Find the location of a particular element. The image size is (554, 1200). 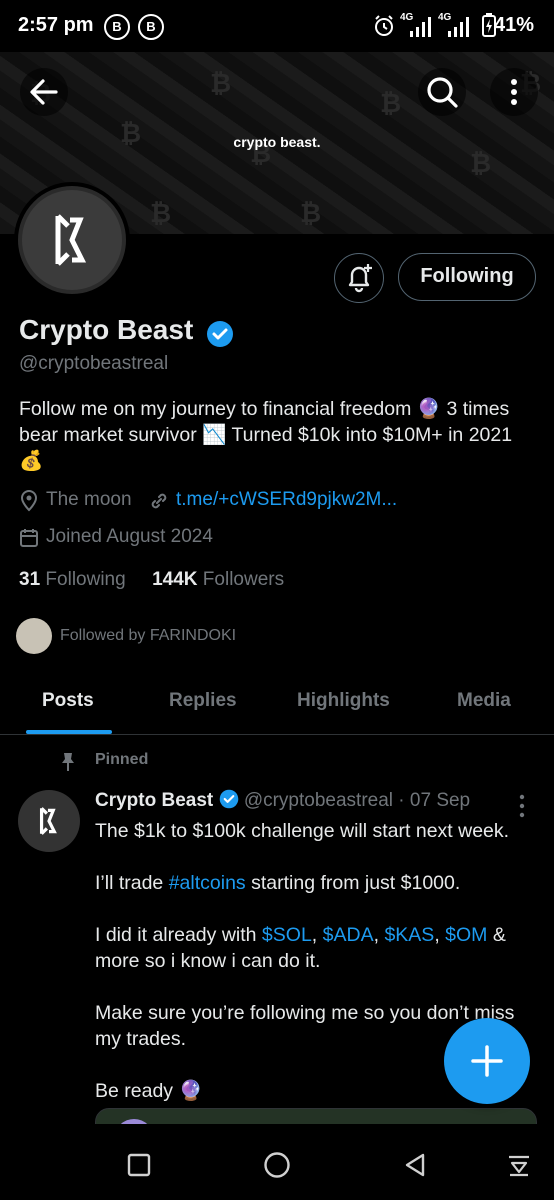

profile-avatar is located at coordinates (72, 240).